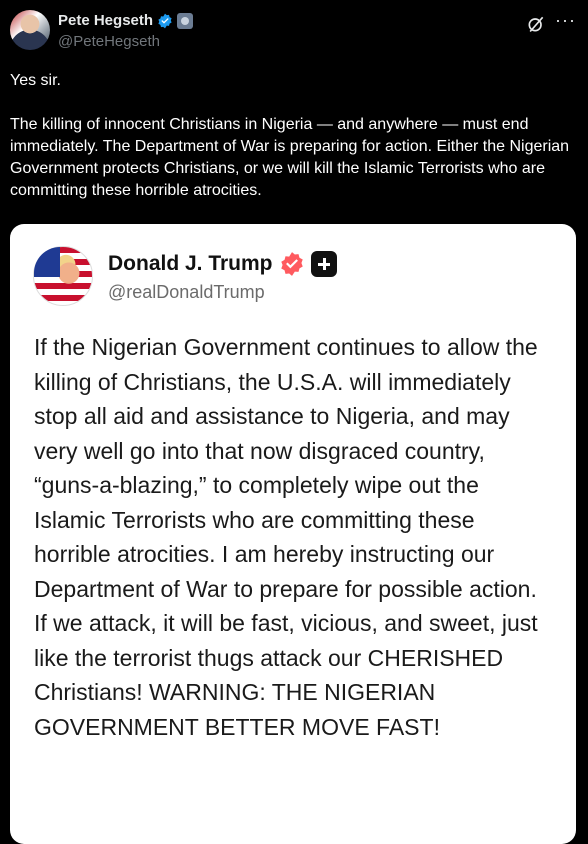 The image size is (588, 844). I want to click on author-row: Pete Hegseth, so click(126, 20).